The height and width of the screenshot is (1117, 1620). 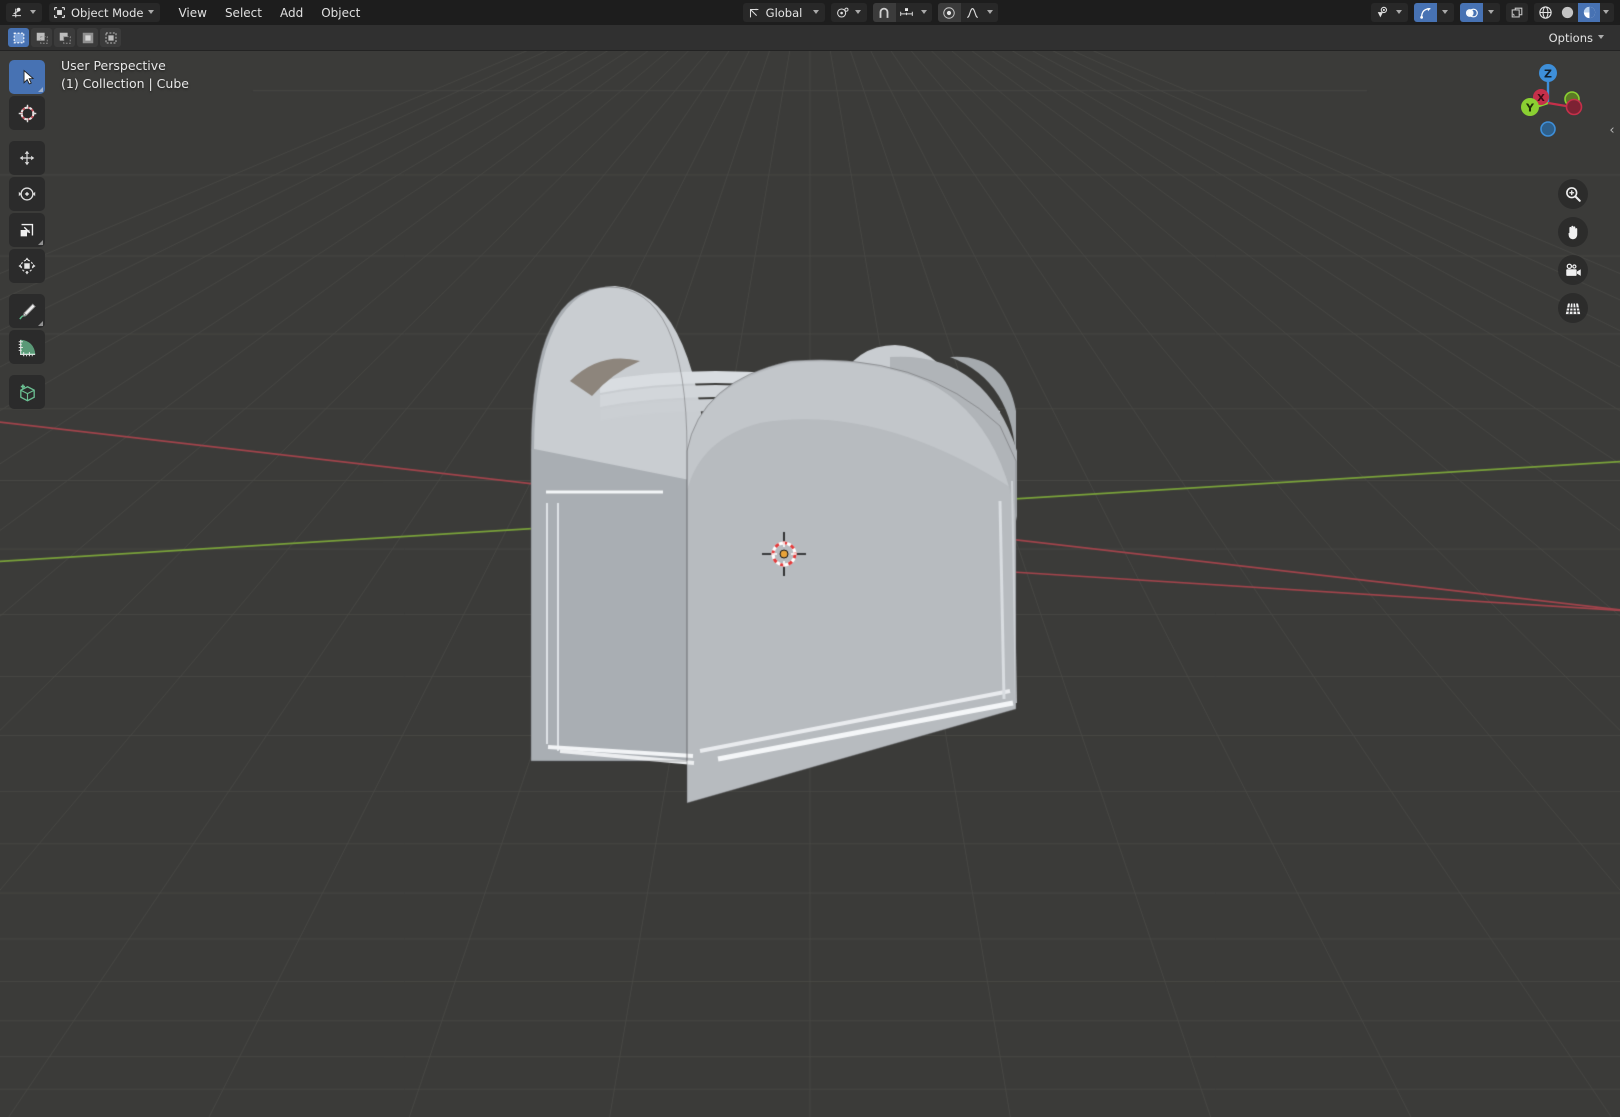 I want to click on overlays-dropdown, so click(x=1492, y=12).